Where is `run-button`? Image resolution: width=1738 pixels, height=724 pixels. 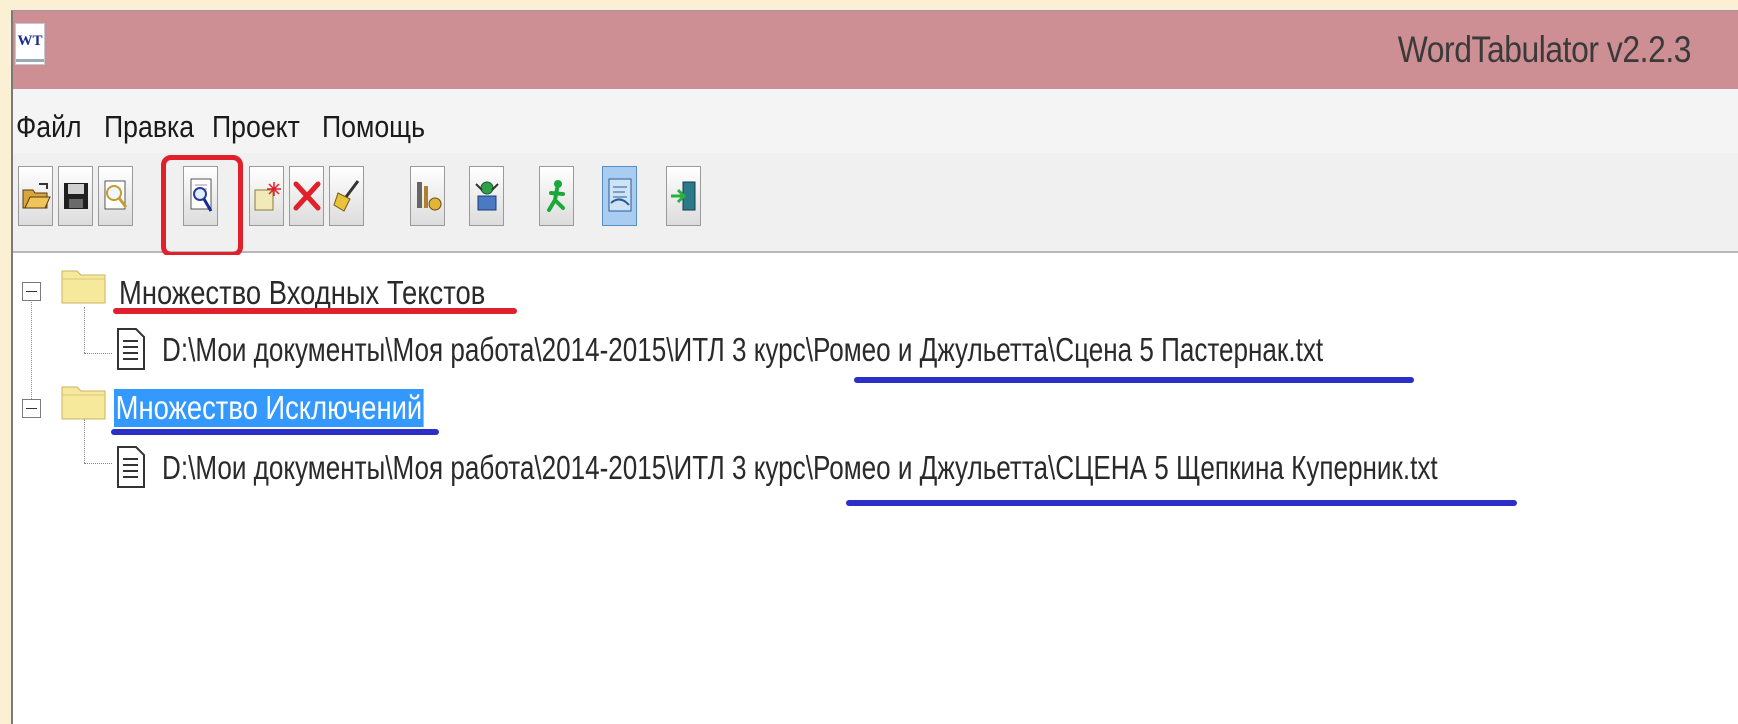
run-button is located at coordinates (556, 196).